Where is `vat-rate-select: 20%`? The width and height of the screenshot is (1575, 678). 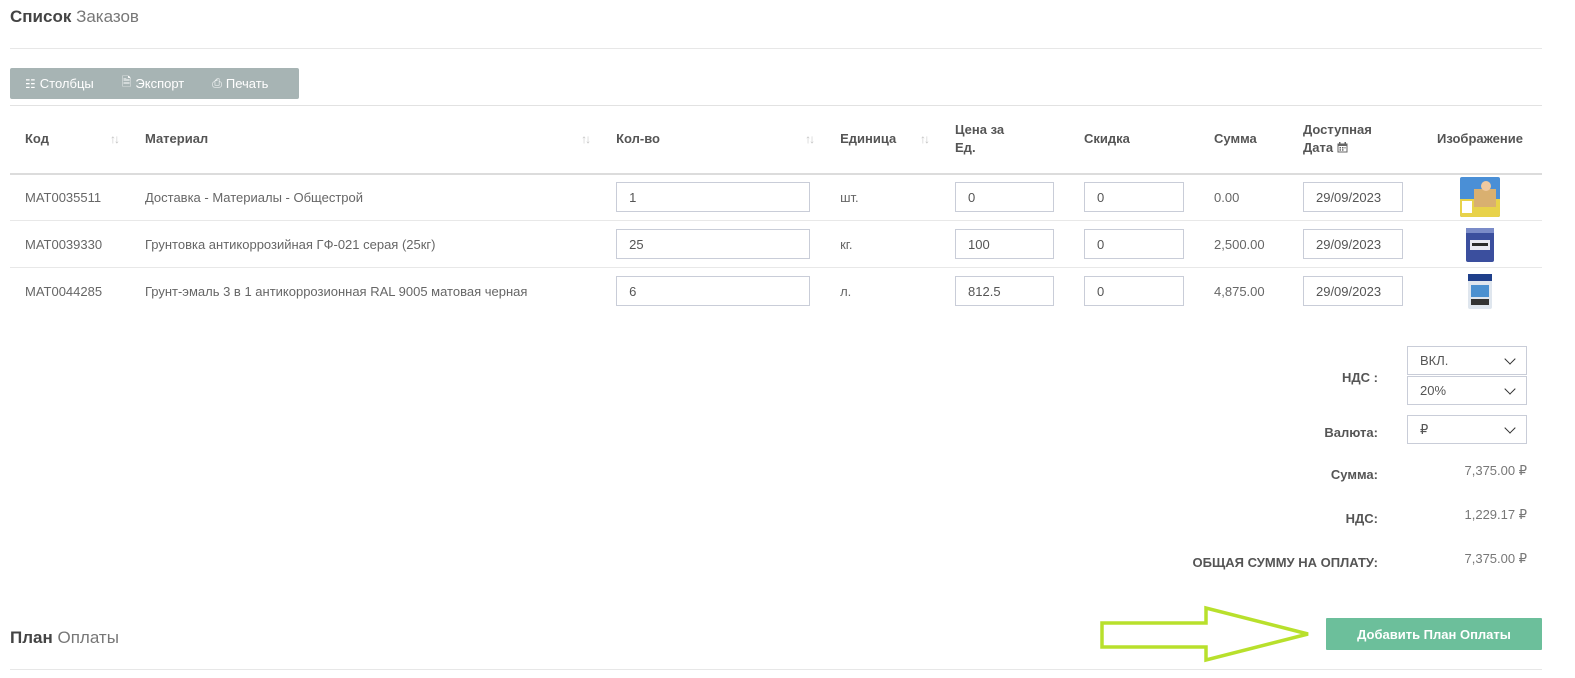
vat-rate-select: 20% is located at coordinates (1467, 390).